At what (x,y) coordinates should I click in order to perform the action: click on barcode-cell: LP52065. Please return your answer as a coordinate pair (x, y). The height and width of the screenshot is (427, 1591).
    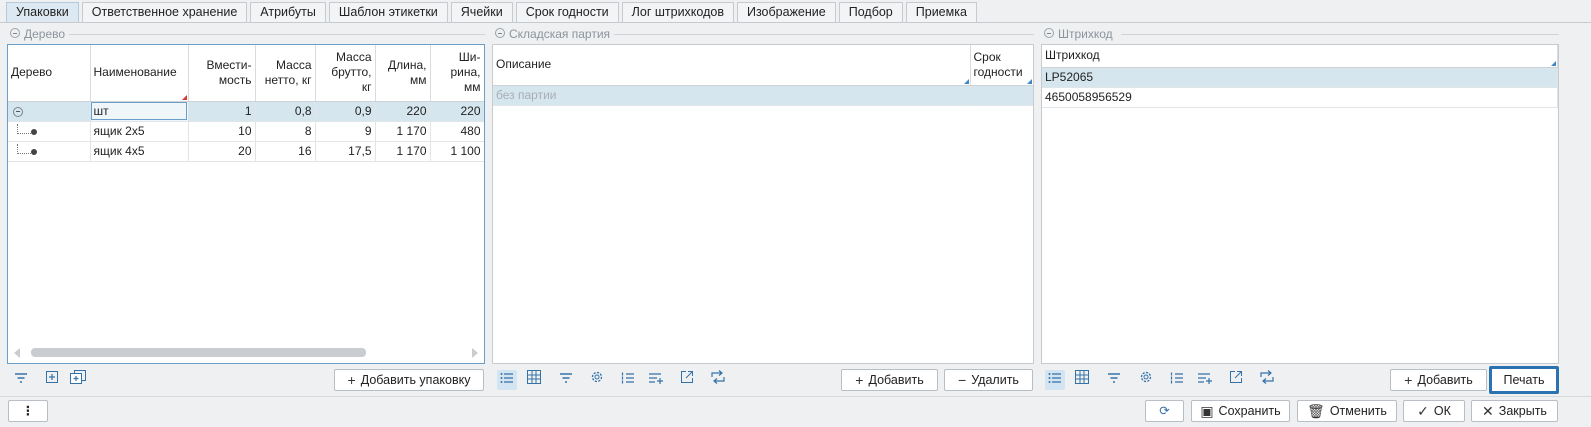
    Looking at the image, I should click on (1300, 77).